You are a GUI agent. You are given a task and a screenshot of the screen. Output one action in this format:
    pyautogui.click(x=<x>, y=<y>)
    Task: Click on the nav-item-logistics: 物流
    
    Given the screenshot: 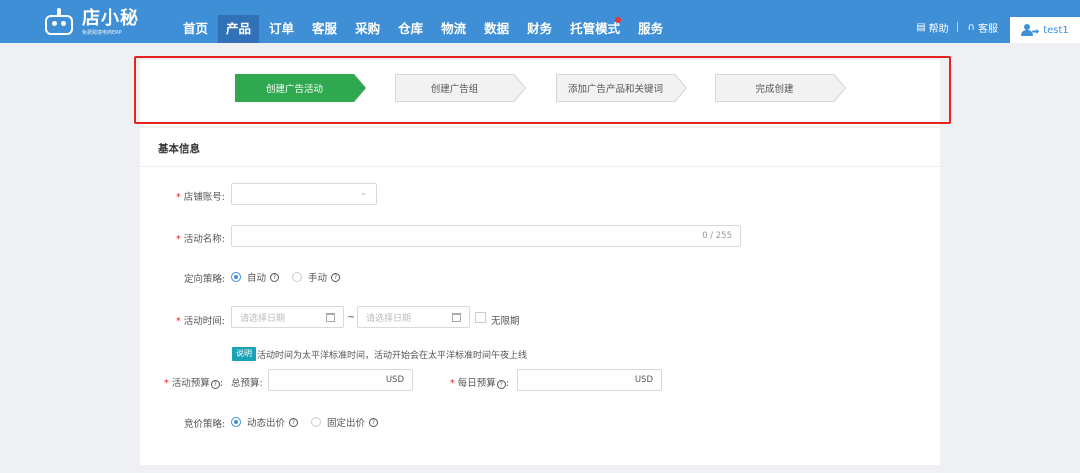 What is the action you would take?
    pyautogui.click(x=453, y=29)
    